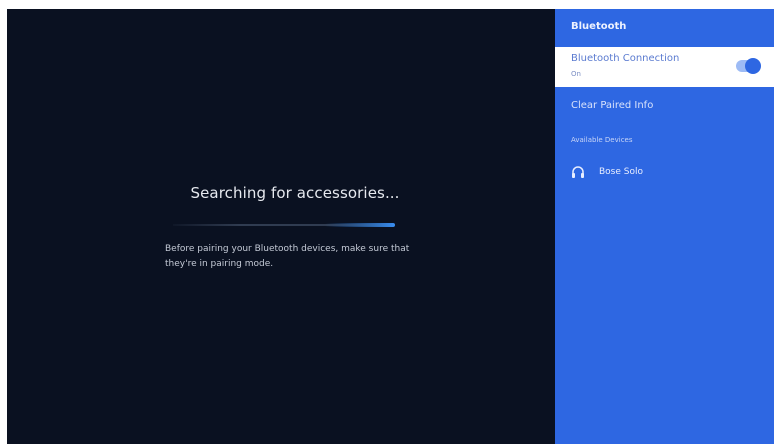  What do you see at coordinates (621, 172) in the screenshot?
I see `device-name: Bose Solo` at bounding box center [621, 172].